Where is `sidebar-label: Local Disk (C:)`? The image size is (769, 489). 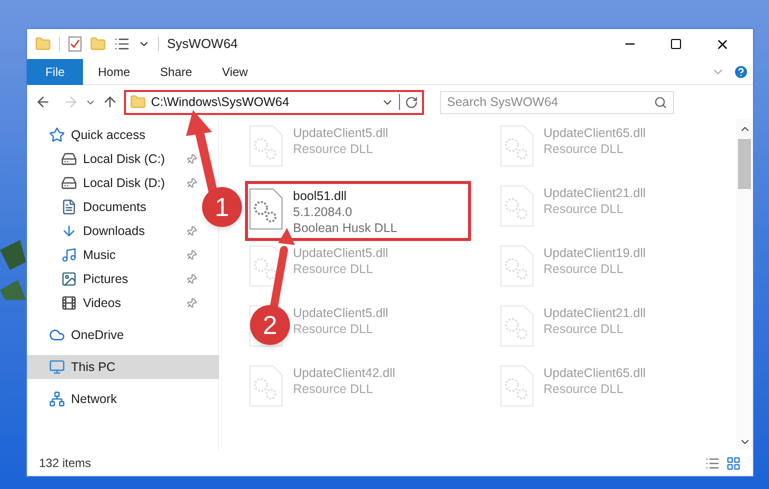
sidebar-label: Local Disk (C:) is located at coordinates (124, 159).